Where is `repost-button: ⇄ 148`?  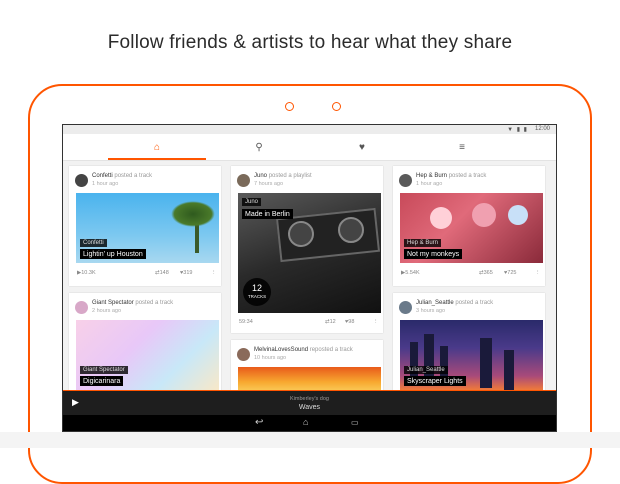 repost-button: ⇄ 148 is located at coordinates (162, 273).